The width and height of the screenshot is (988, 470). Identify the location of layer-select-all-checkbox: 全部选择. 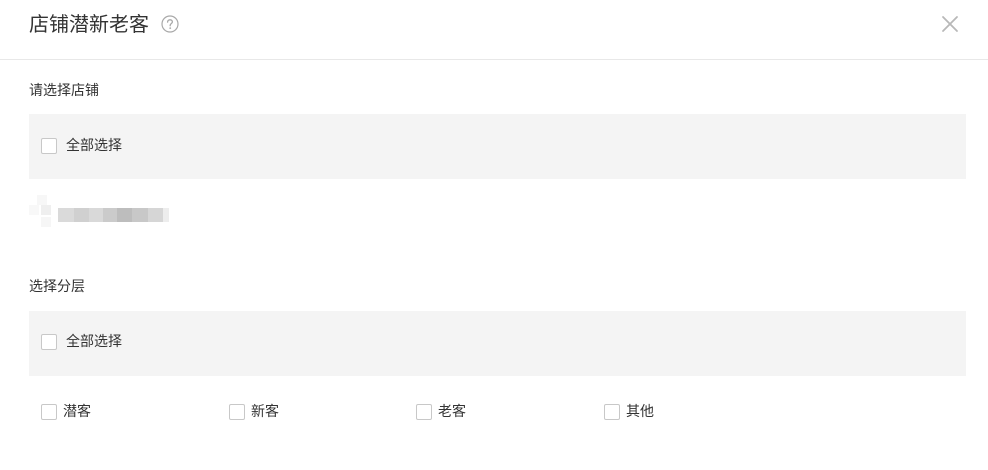
(81, 342).